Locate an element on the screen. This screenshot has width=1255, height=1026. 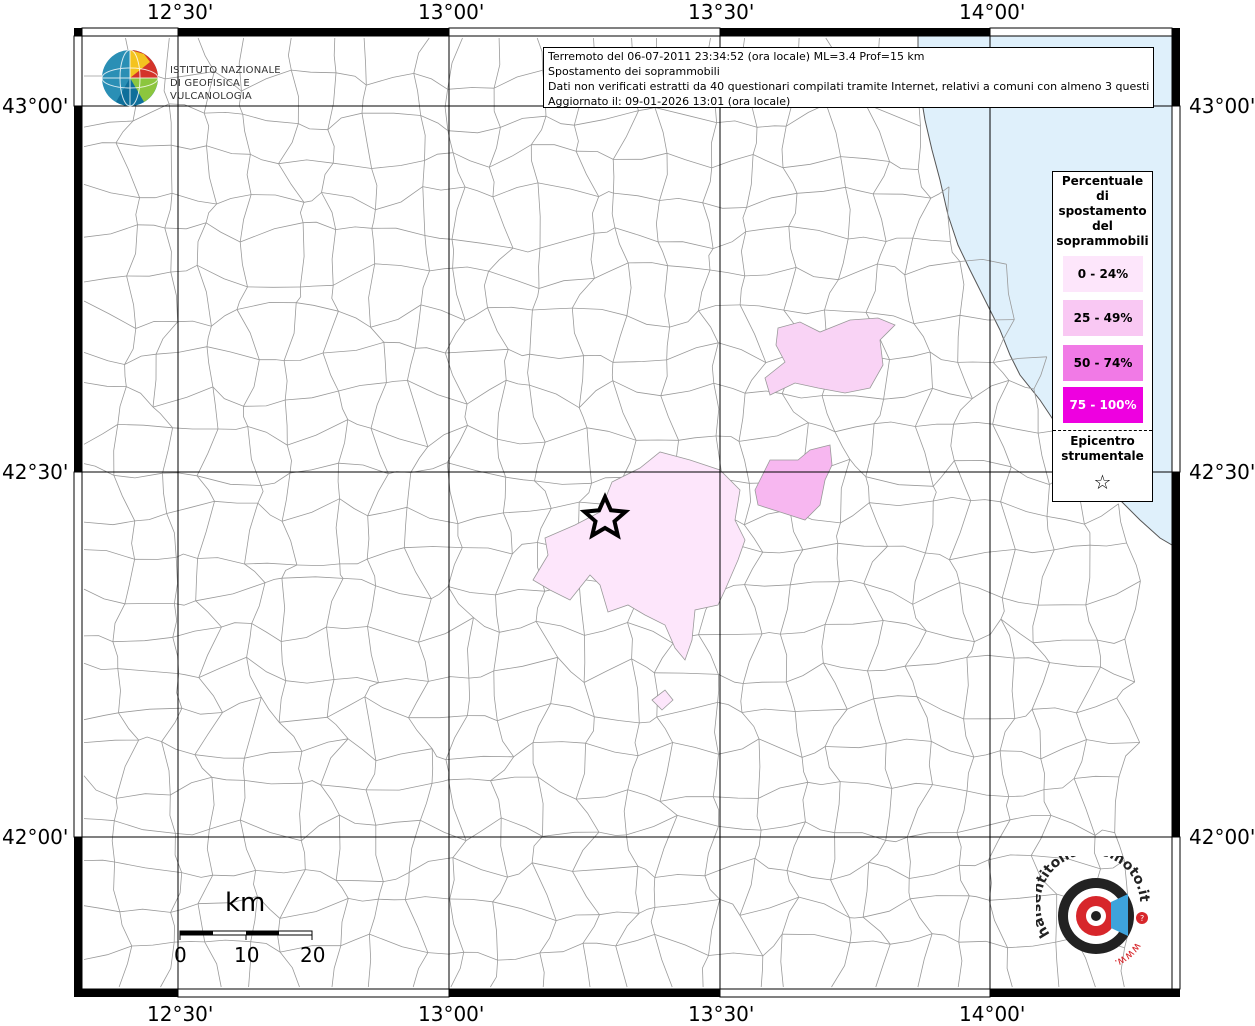
legend-item-0-24: 0 - 24% is located at coordinates (1103, 274).